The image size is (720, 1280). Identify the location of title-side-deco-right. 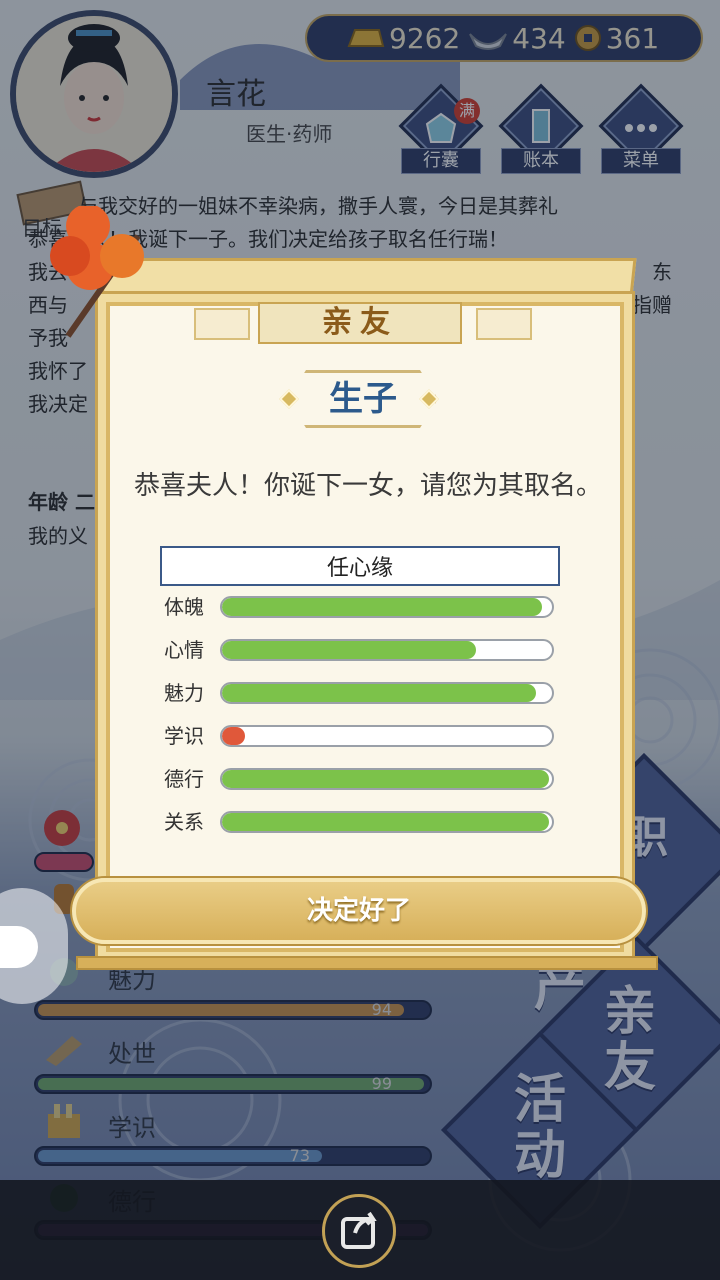
(504, 324).